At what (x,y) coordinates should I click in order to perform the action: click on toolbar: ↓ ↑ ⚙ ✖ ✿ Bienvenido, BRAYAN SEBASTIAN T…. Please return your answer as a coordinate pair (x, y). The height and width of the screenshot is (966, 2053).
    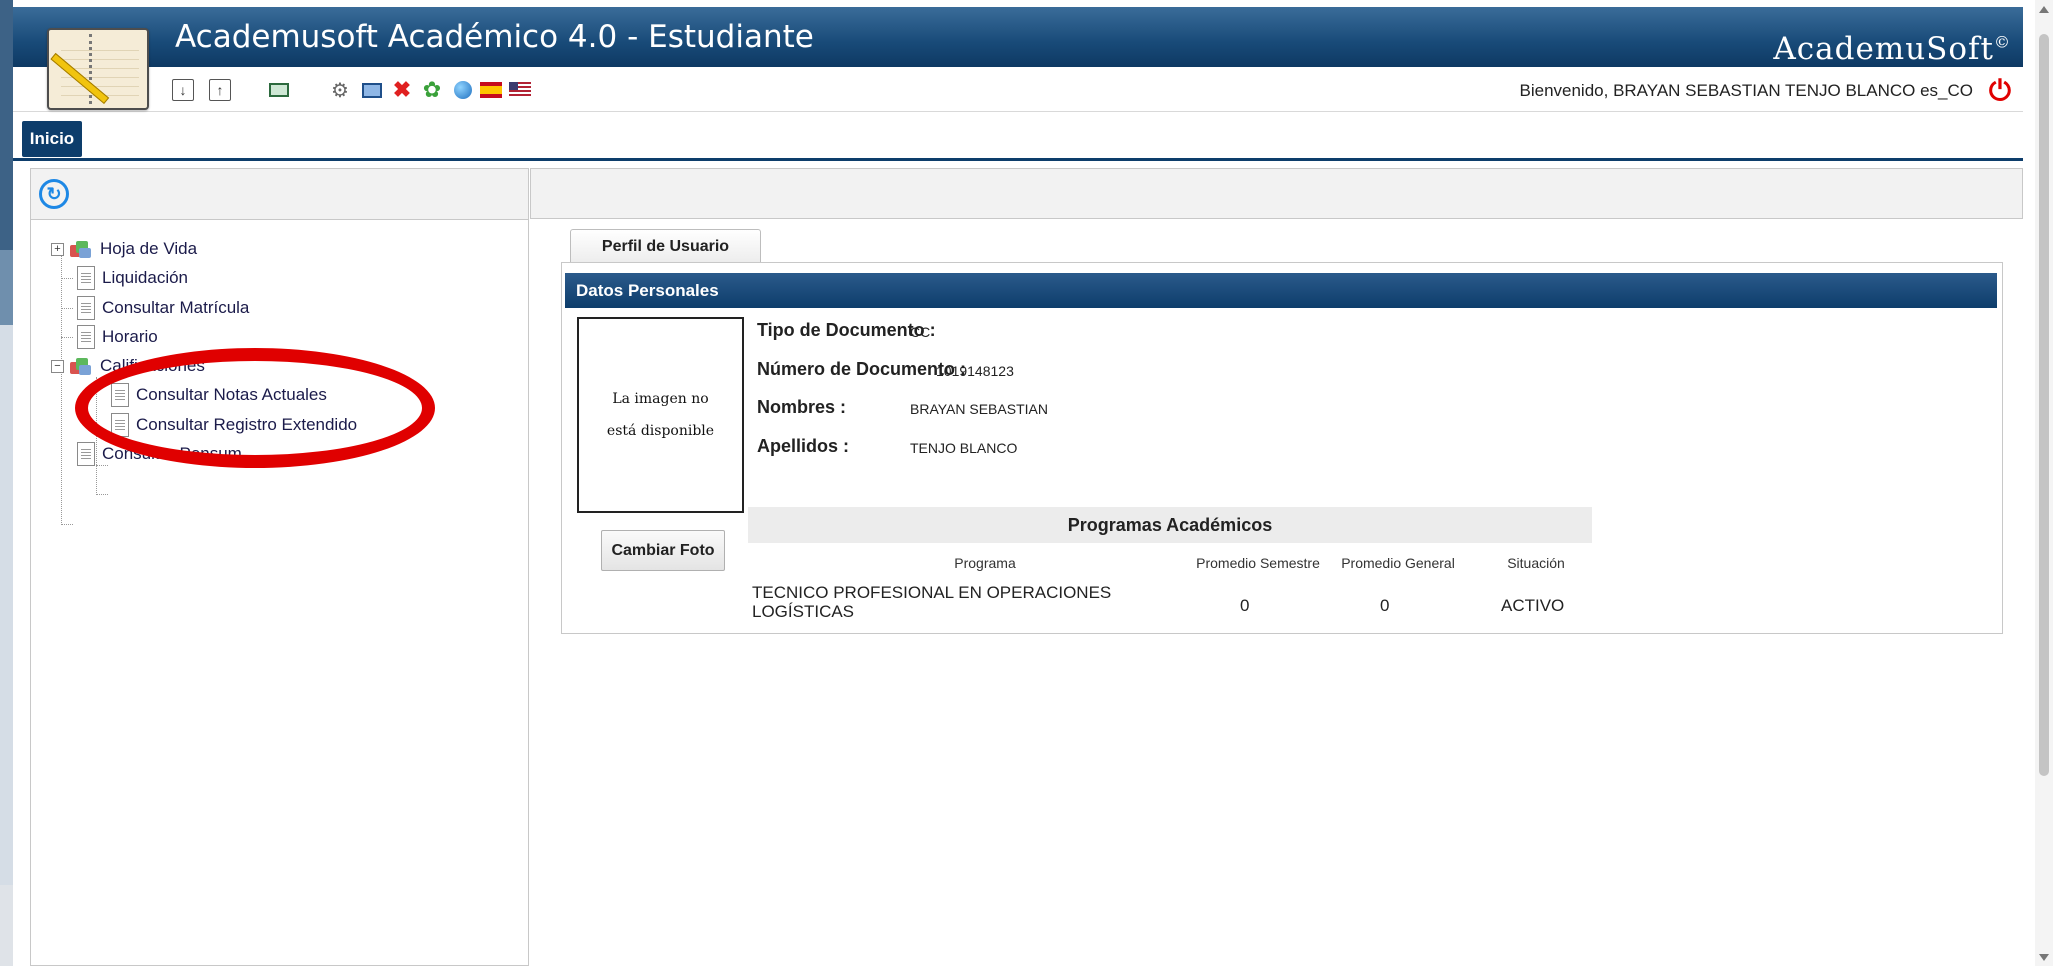
    Looking at the image, I should click on (1018, 89).